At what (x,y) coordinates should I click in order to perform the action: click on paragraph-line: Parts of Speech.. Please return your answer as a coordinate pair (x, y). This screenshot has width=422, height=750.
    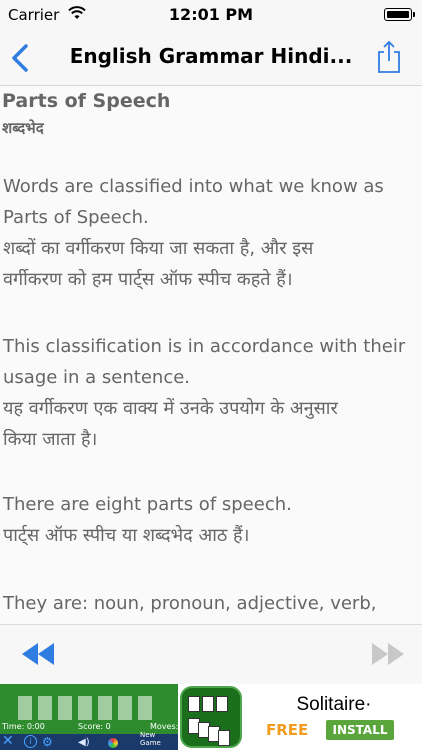
    Looking at the image, I should click on (76, 217).